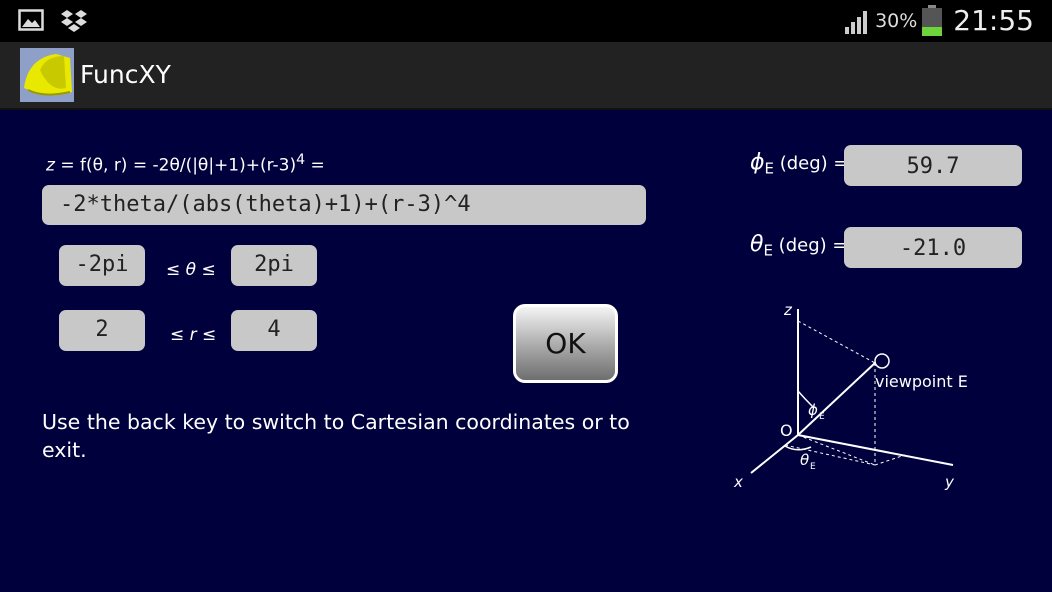 This screenshot has height=592, width=1052. I want to click on gallery-icon, so click(31, 20).